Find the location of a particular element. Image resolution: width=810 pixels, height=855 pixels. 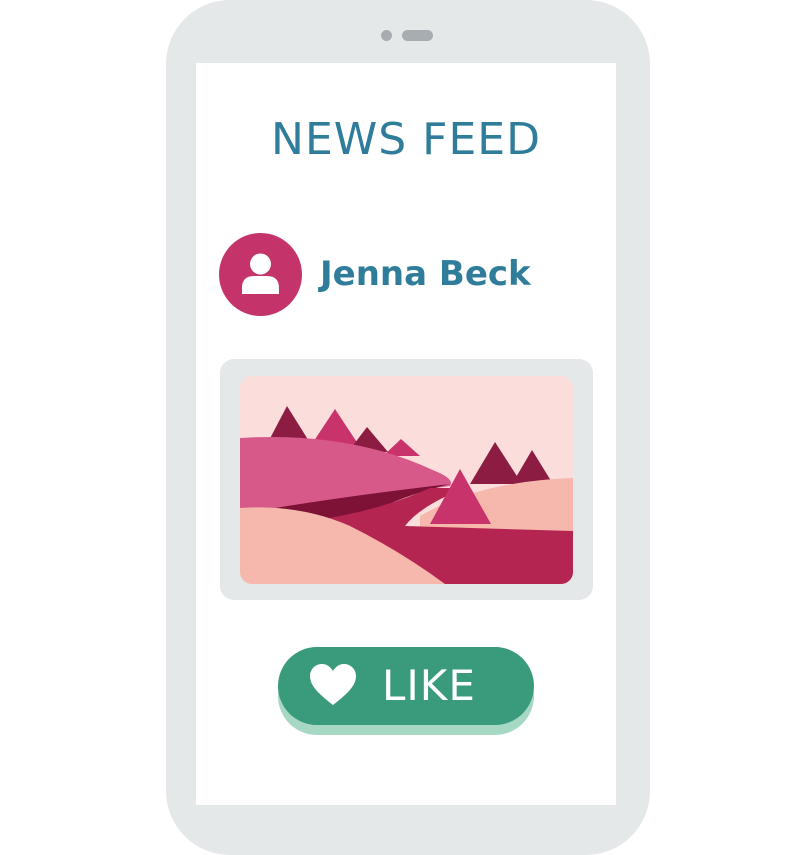

page-title: NEWS FEED is located at coordinates (406, 139).